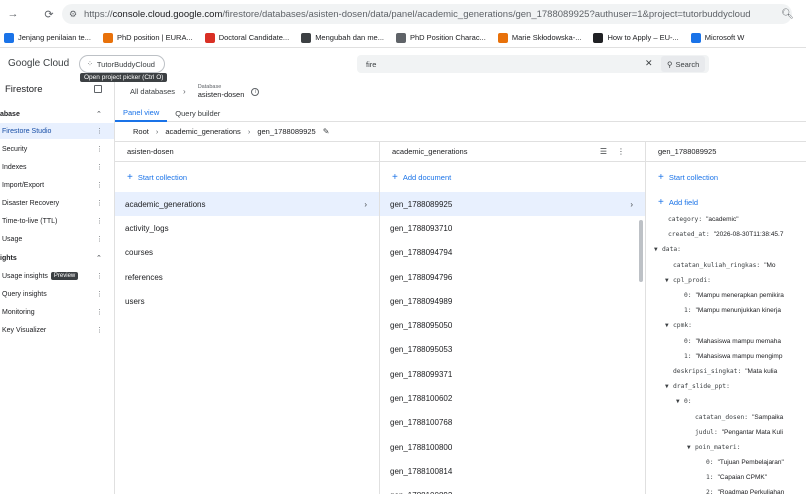  I want to click on sidebar-section-header: abase ⌃, so click(57, 114).